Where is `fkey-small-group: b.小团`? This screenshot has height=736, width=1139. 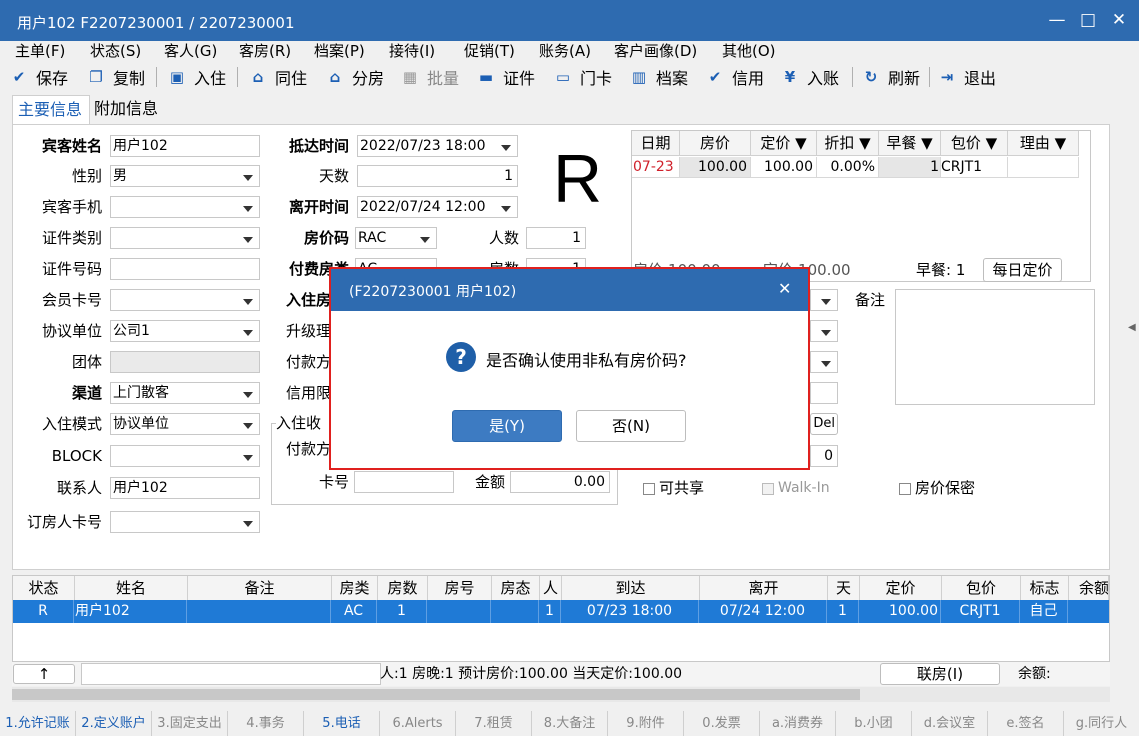
fkey-small-group: b.小团 is located at coordinates (874, 723).